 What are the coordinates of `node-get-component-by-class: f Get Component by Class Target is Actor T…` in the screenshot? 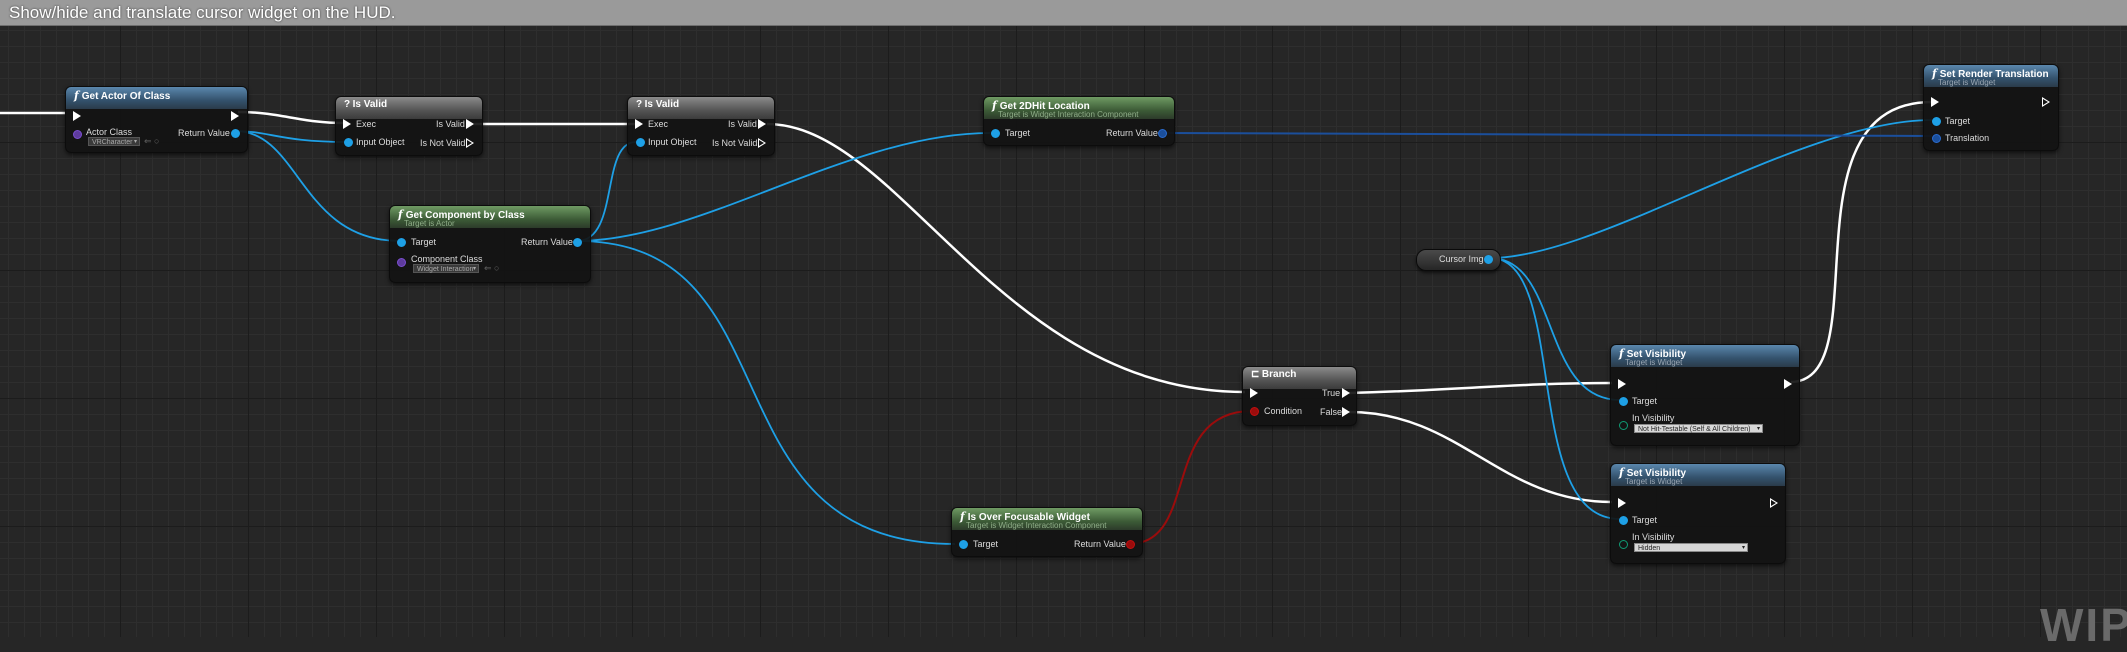 It's located at (490, 244).